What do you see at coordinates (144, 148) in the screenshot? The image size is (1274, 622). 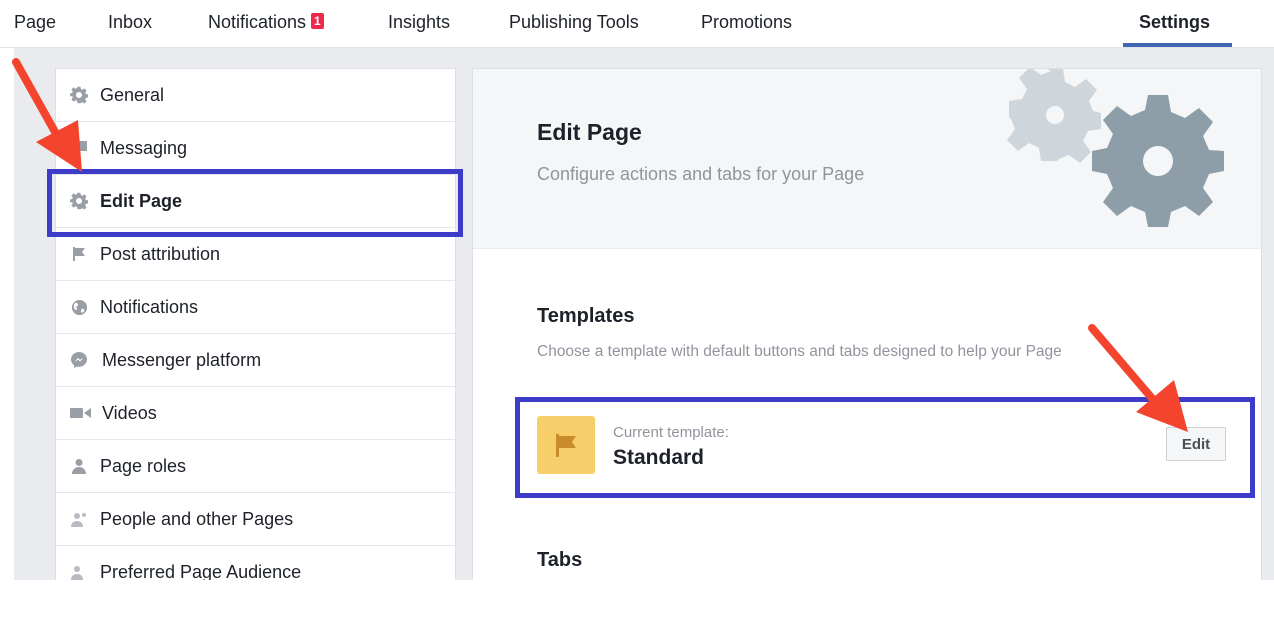 I see `sidebar-item-label: Messaging` at bounding box center [144, 148].